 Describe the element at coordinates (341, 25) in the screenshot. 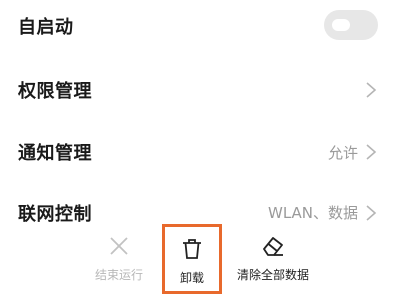

I see `toggle-knob` at that location.